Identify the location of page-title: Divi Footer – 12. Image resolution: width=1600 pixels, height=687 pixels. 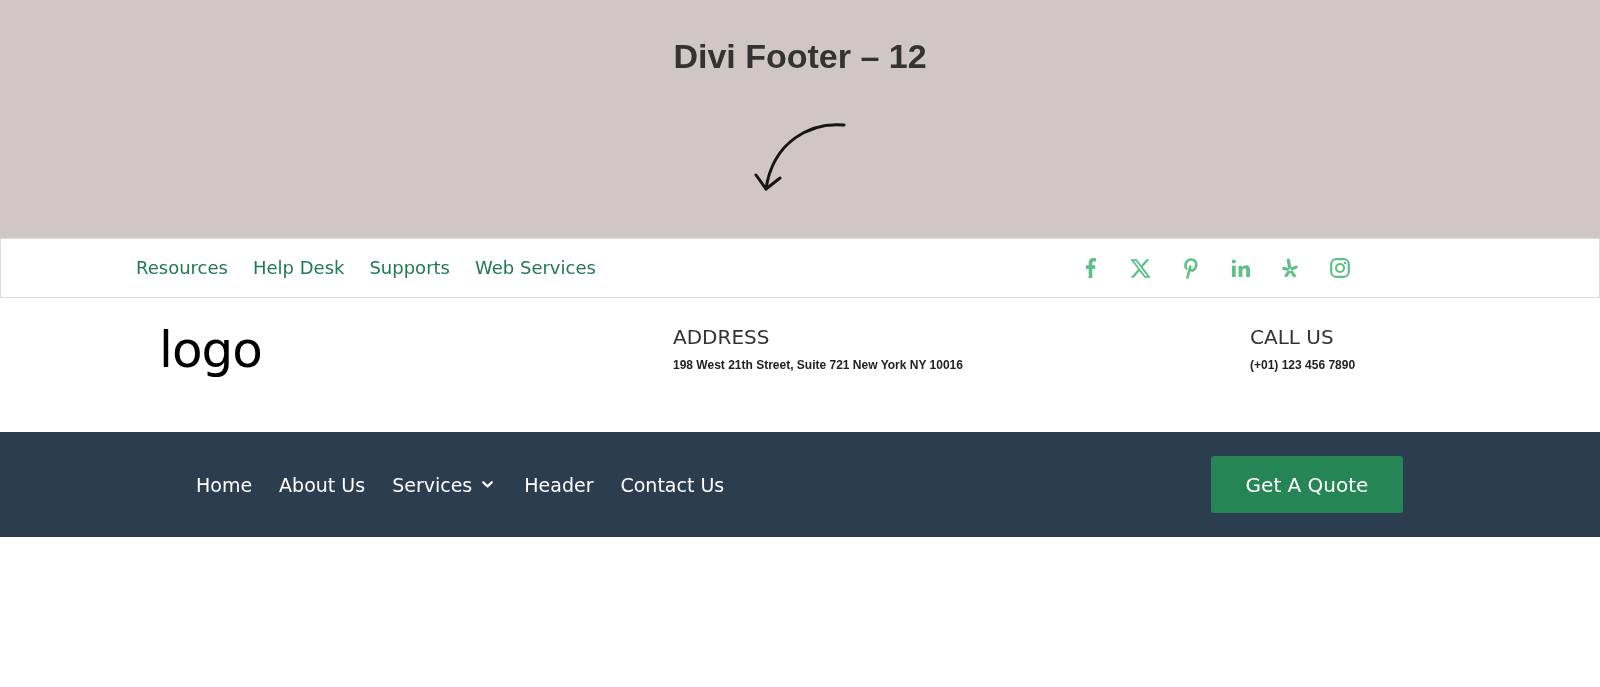
(800, 56).